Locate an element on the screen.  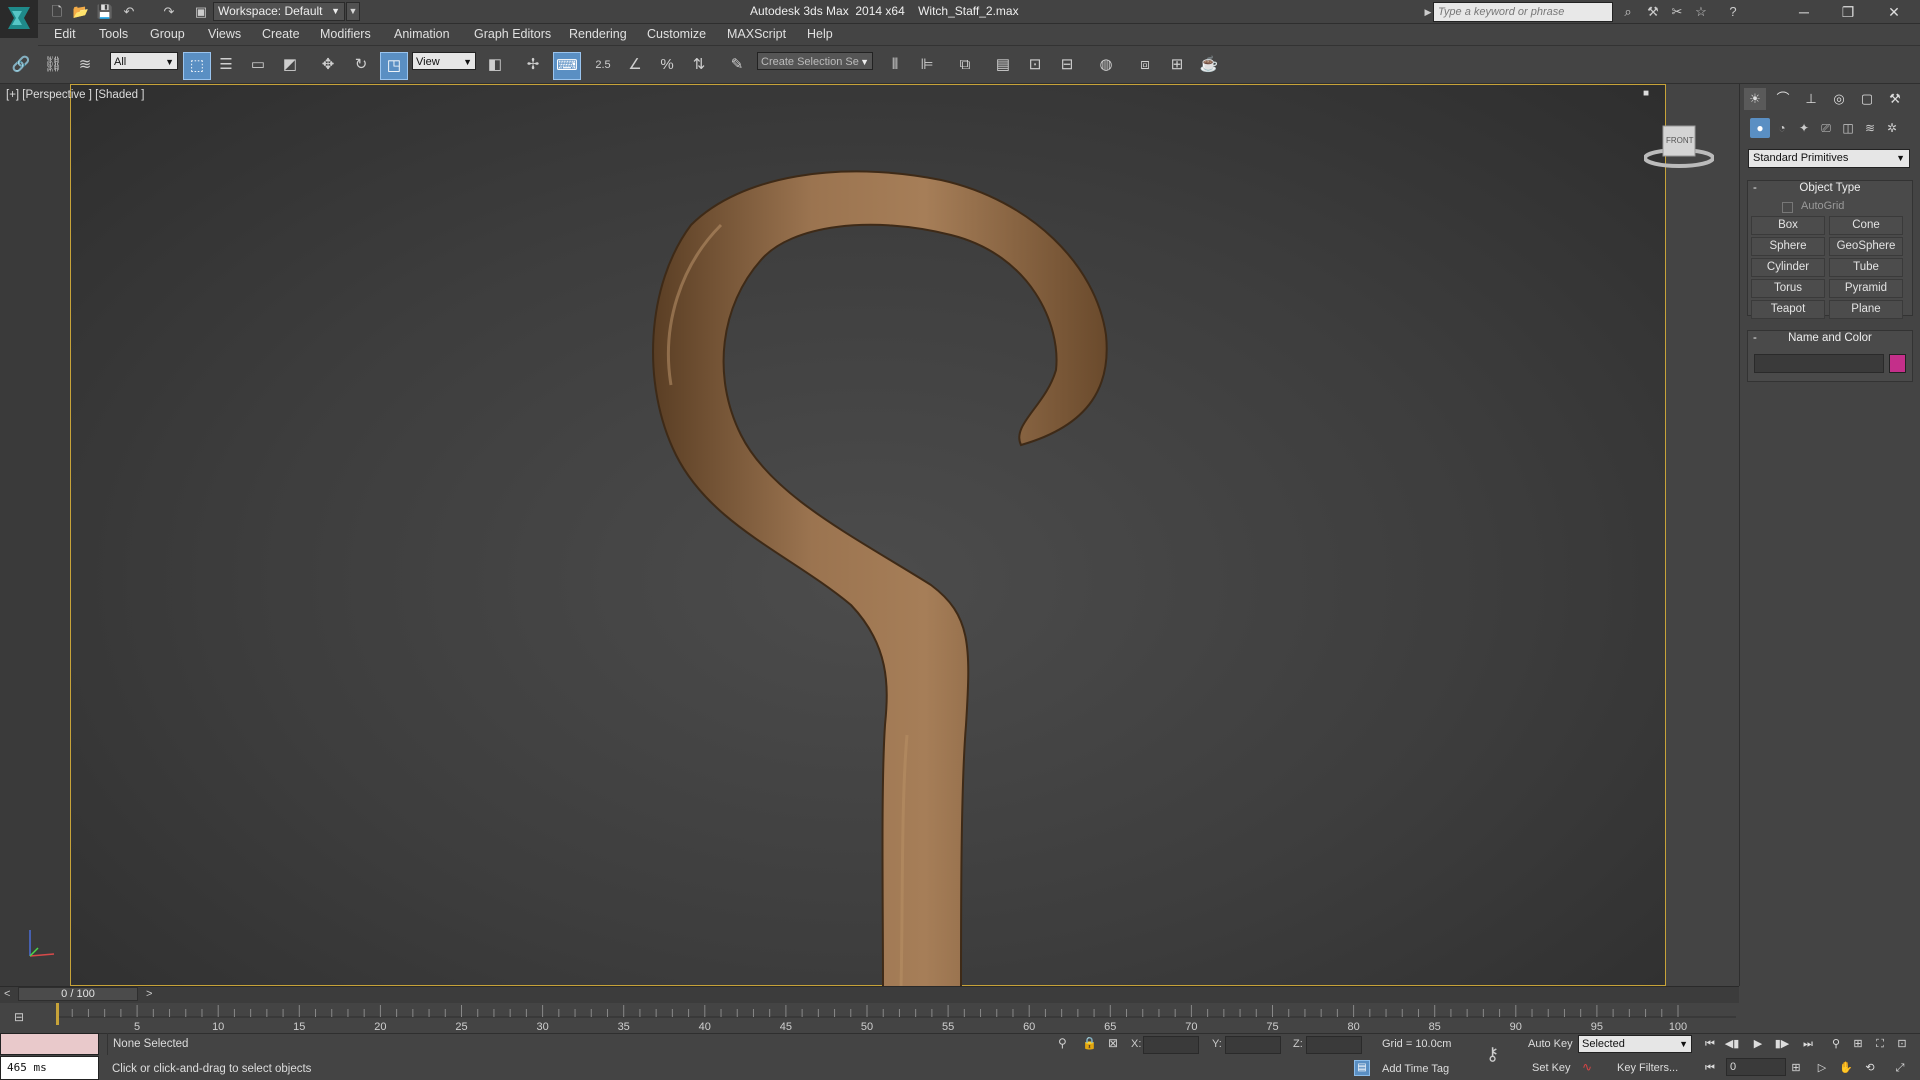
quick-access-customize-button: ▼ is located at coordinates (353, 11).